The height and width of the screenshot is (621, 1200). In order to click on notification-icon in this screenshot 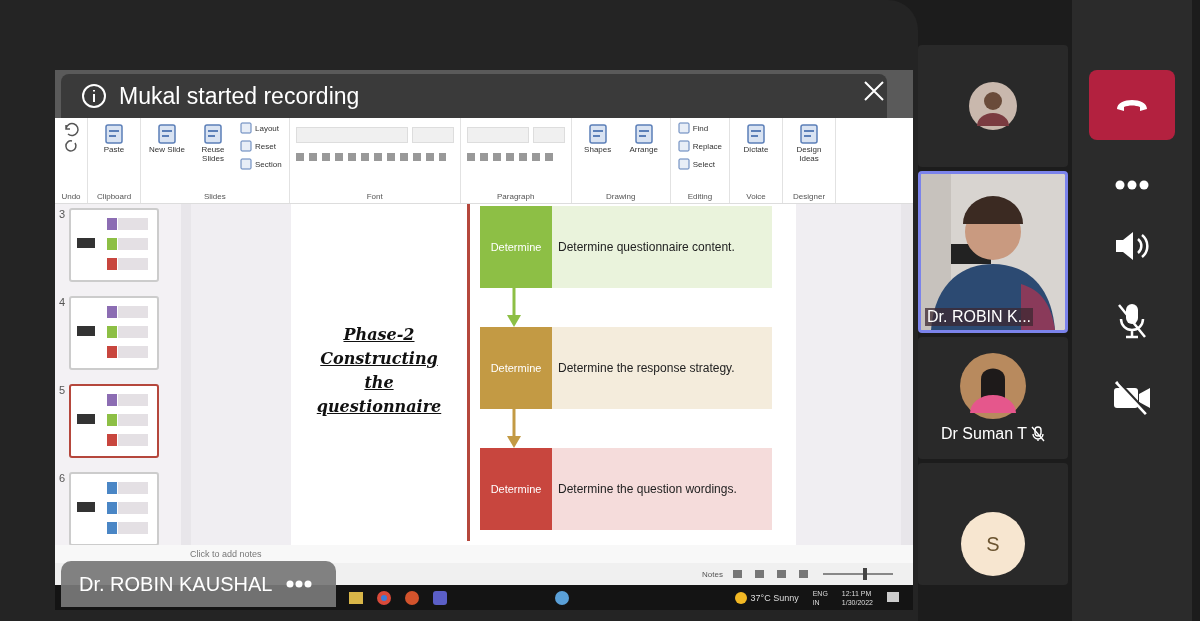, I will do `click(893, 597)`.